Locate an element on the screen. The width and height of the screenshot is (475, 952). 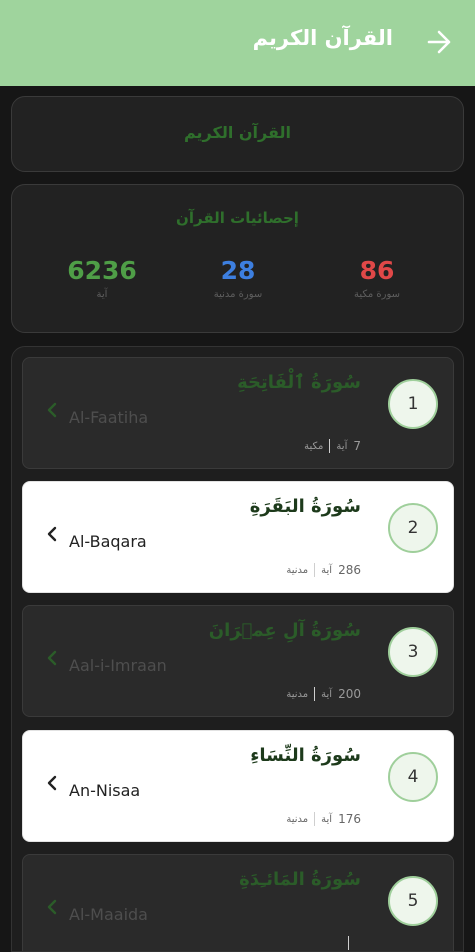
stats-heading: إحصائيات القرآن is located at coordinates (237, 218).